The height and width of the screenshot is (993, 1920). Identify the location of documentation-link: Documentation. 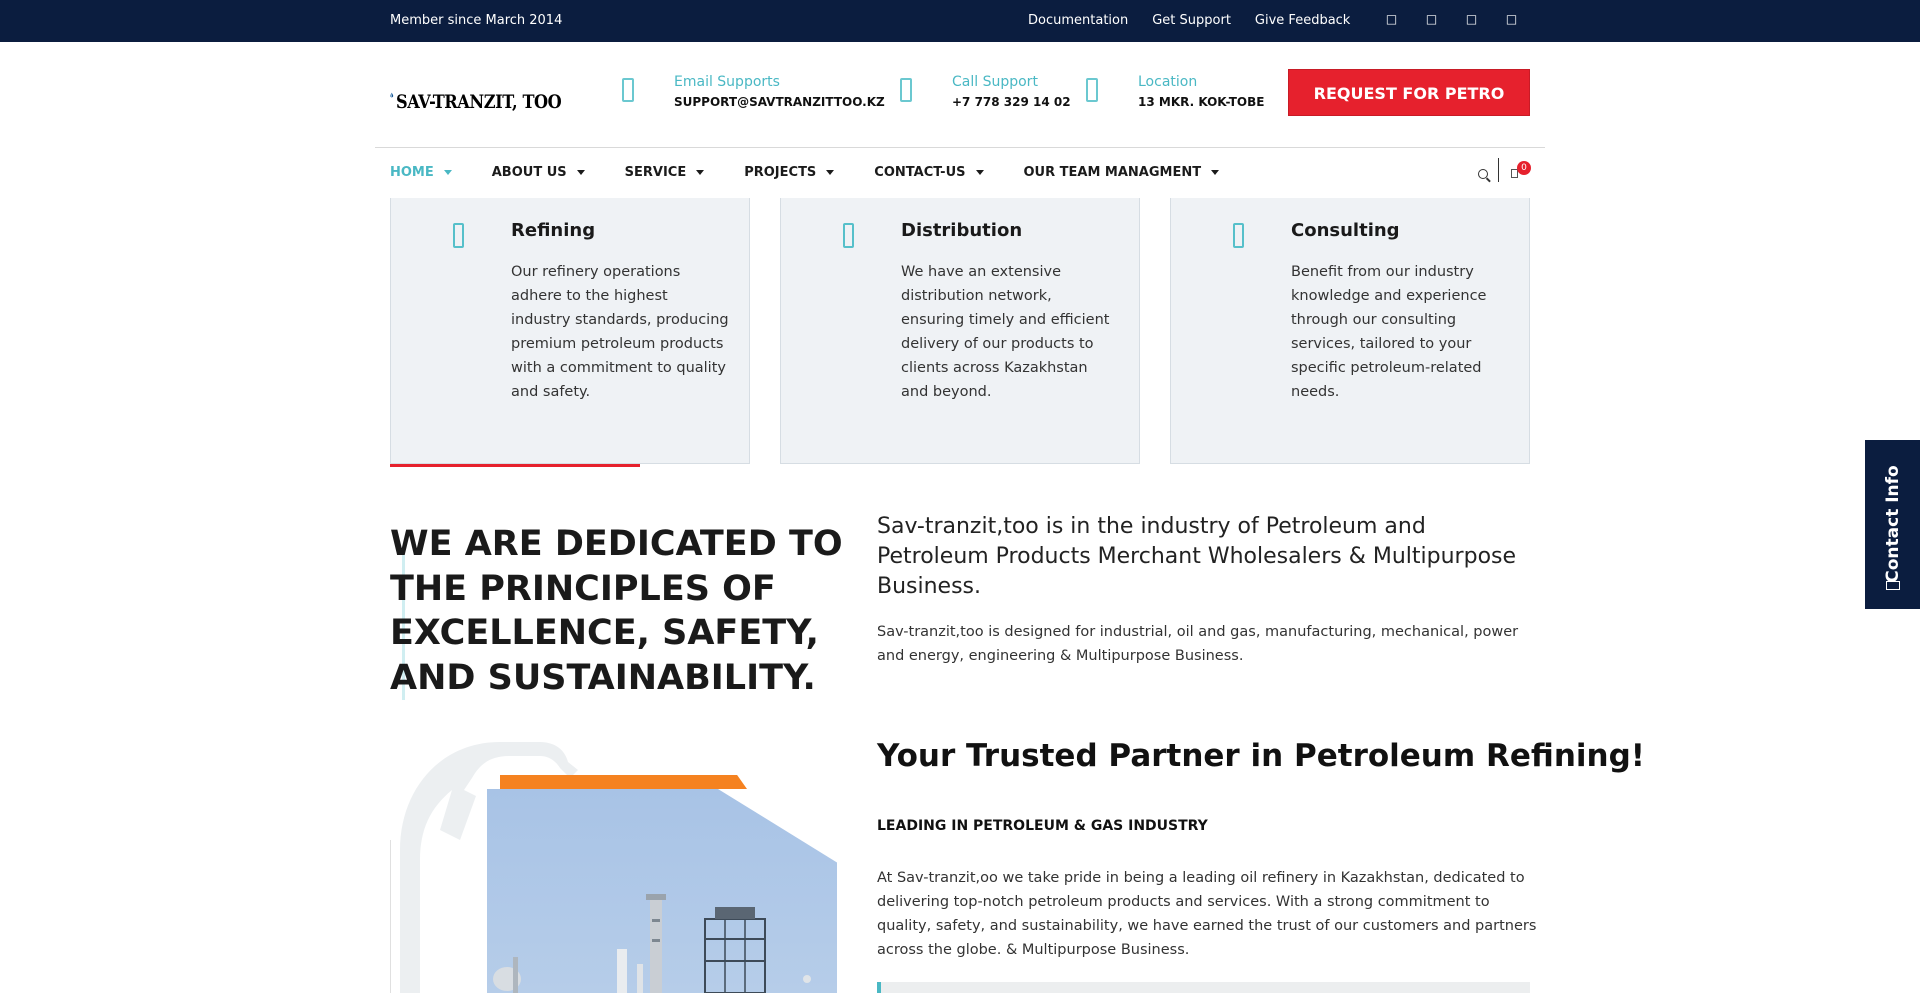
(1078, 20).